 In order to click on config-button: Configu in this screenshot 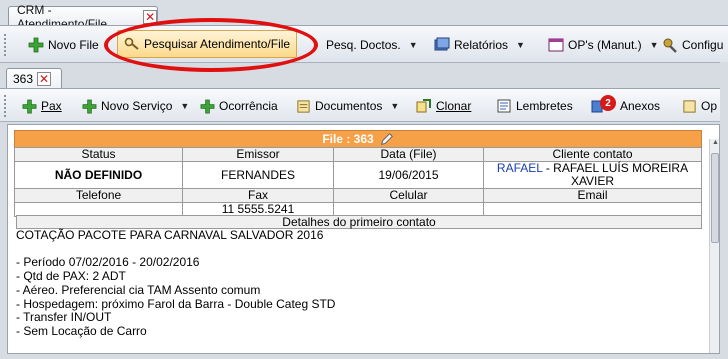, I will do `click(692, 45)`.